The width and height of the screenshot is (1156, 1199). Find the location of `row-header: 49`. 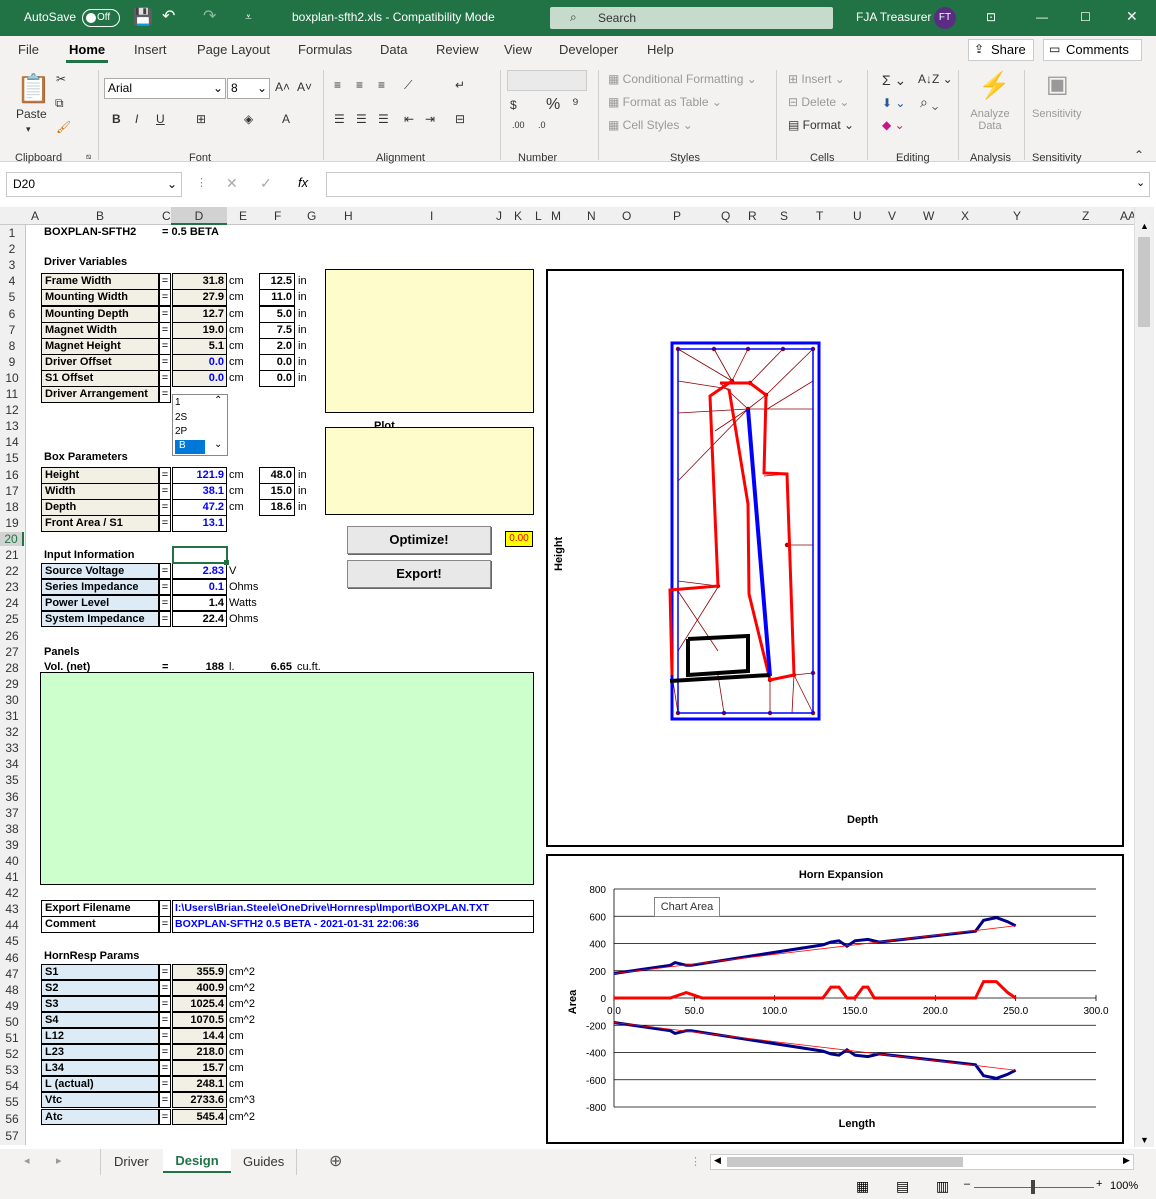

row-header: 49 is located at coordinates (12, 1006).